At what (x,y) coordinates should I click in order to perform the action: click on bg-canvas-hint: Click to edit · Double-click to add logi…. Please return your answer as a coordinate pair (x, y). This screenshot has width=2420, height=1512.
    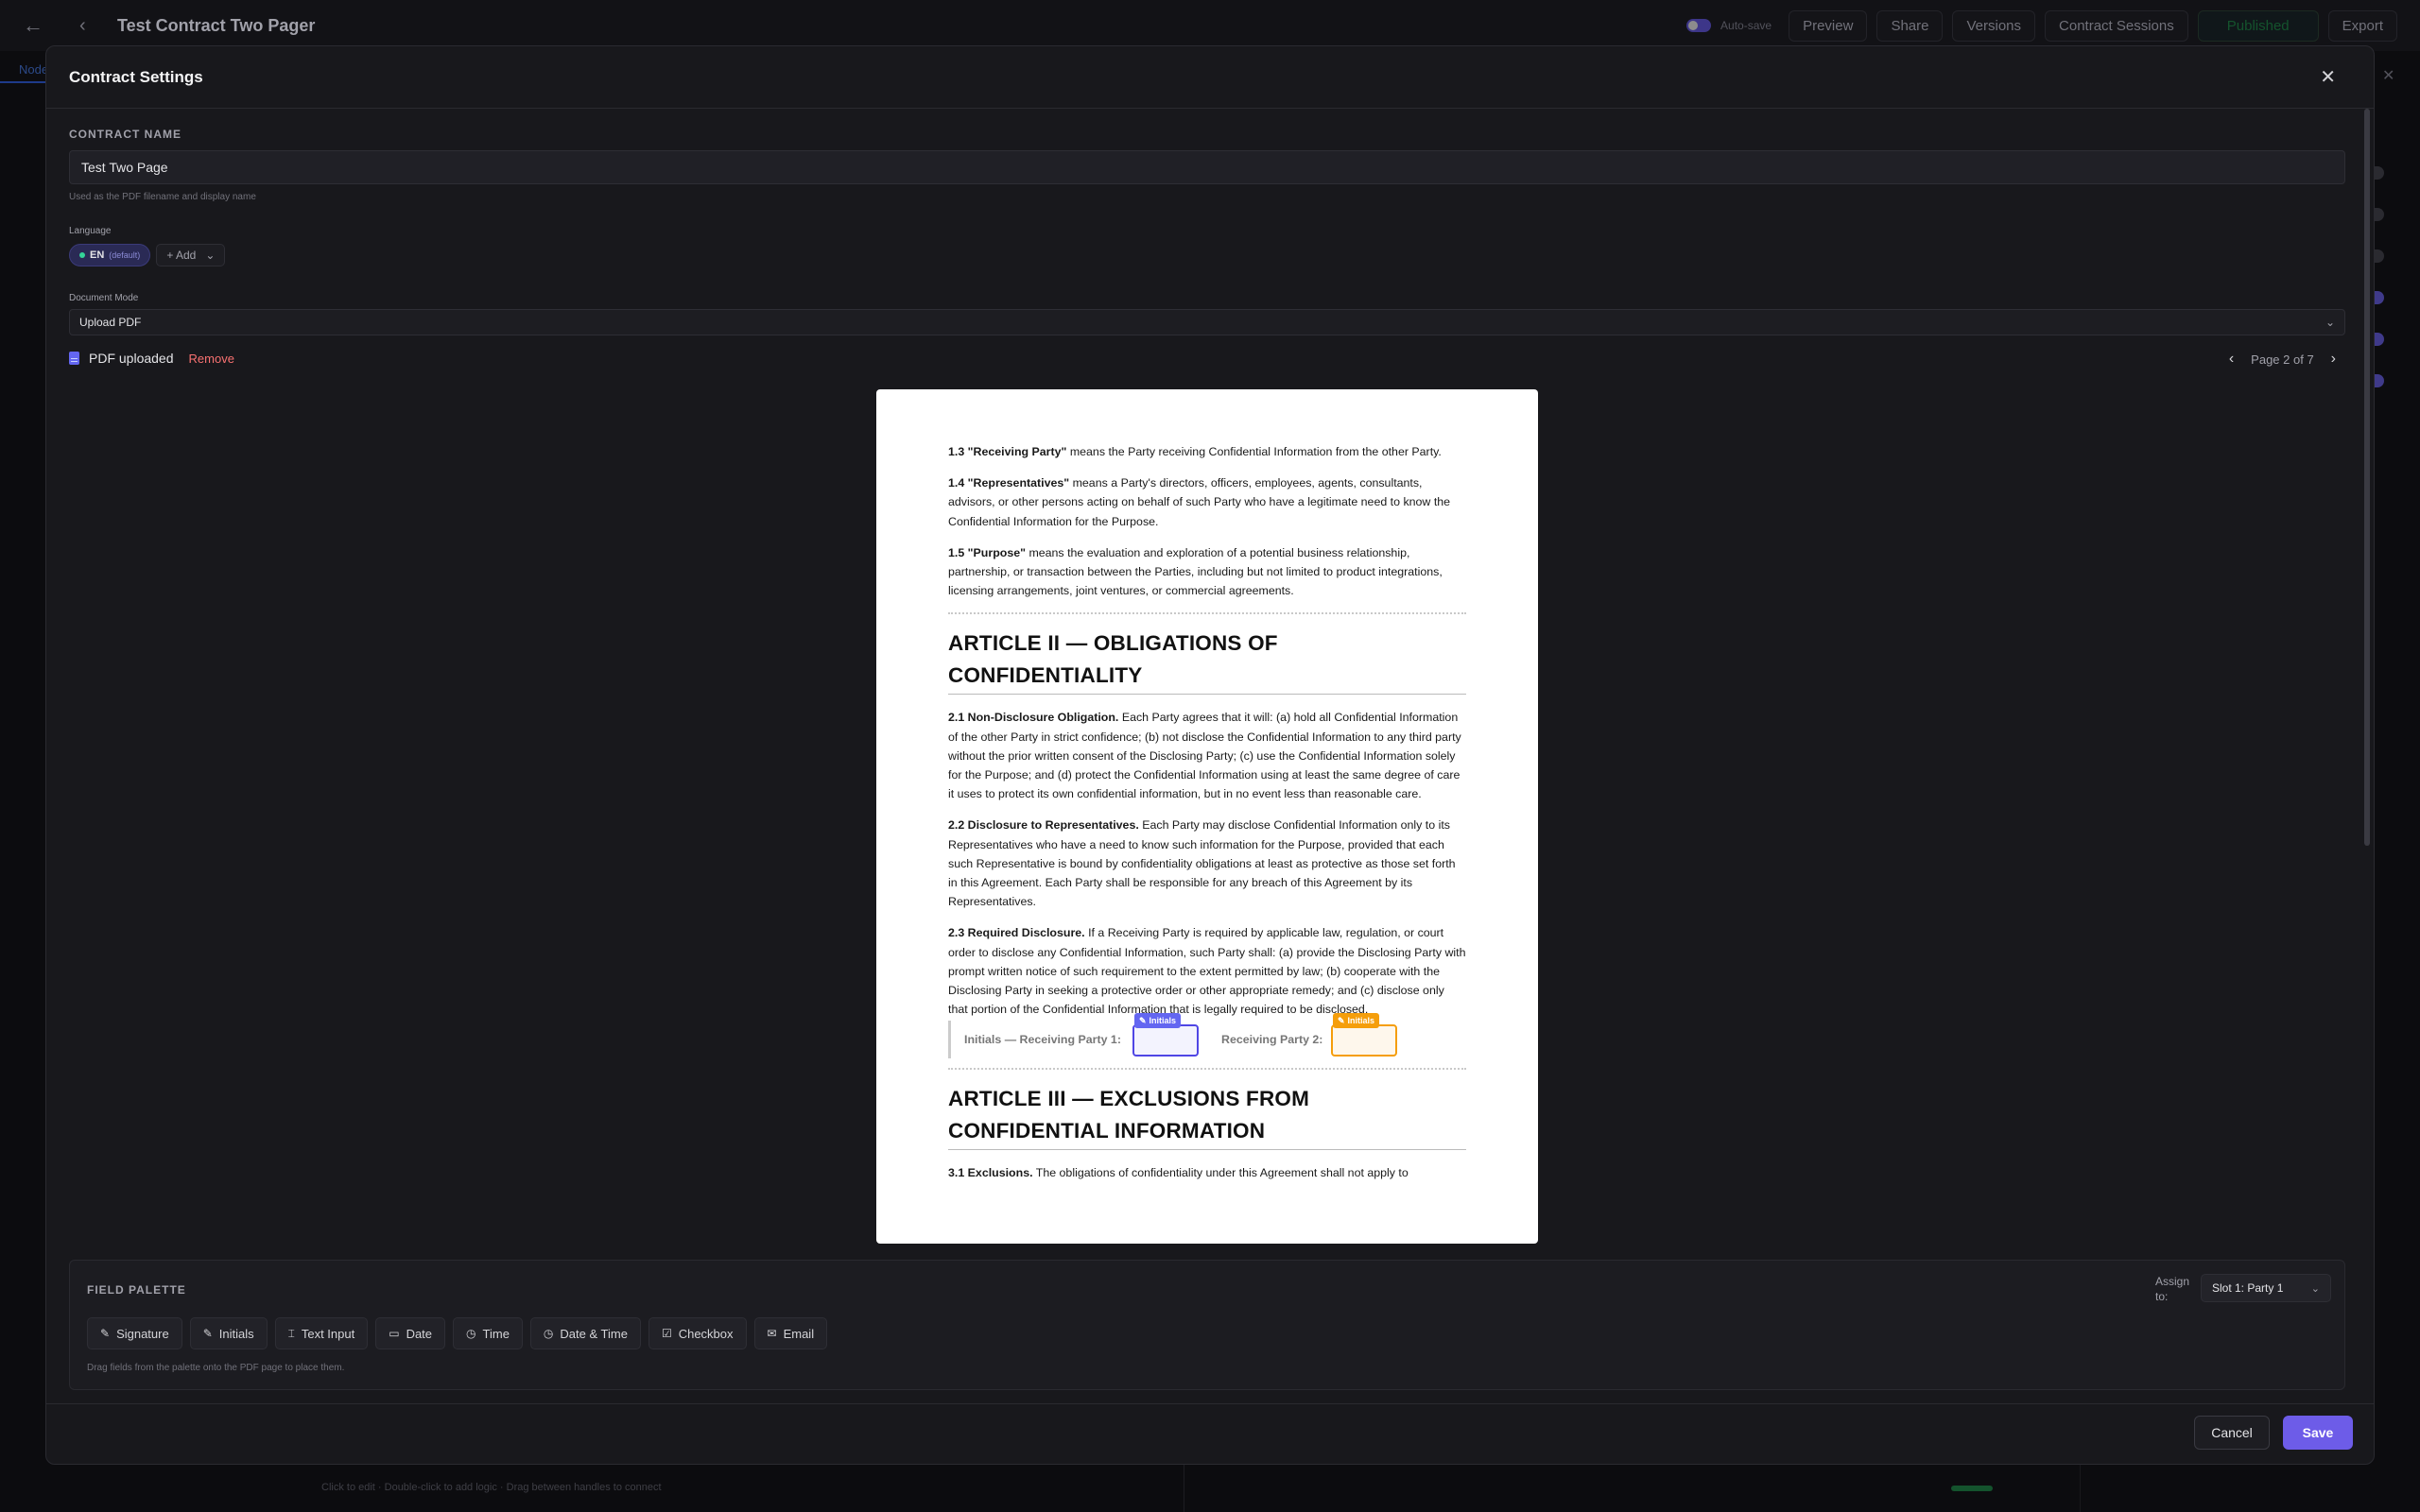
    Looking at the image, I should click on (491, 1487).